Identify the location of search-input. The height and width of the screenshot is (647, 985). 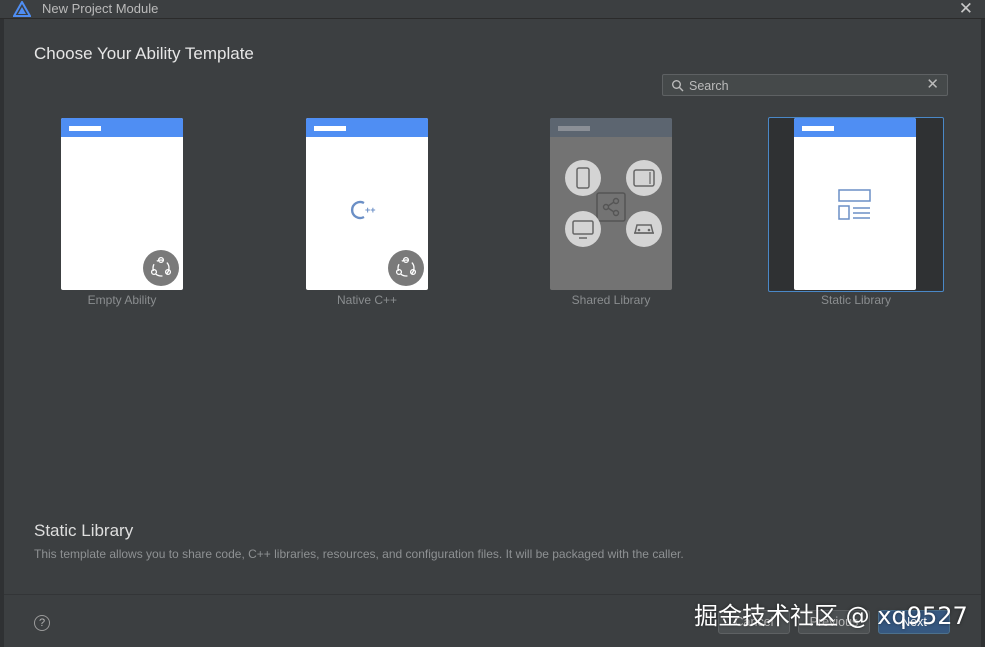
(804, 86).